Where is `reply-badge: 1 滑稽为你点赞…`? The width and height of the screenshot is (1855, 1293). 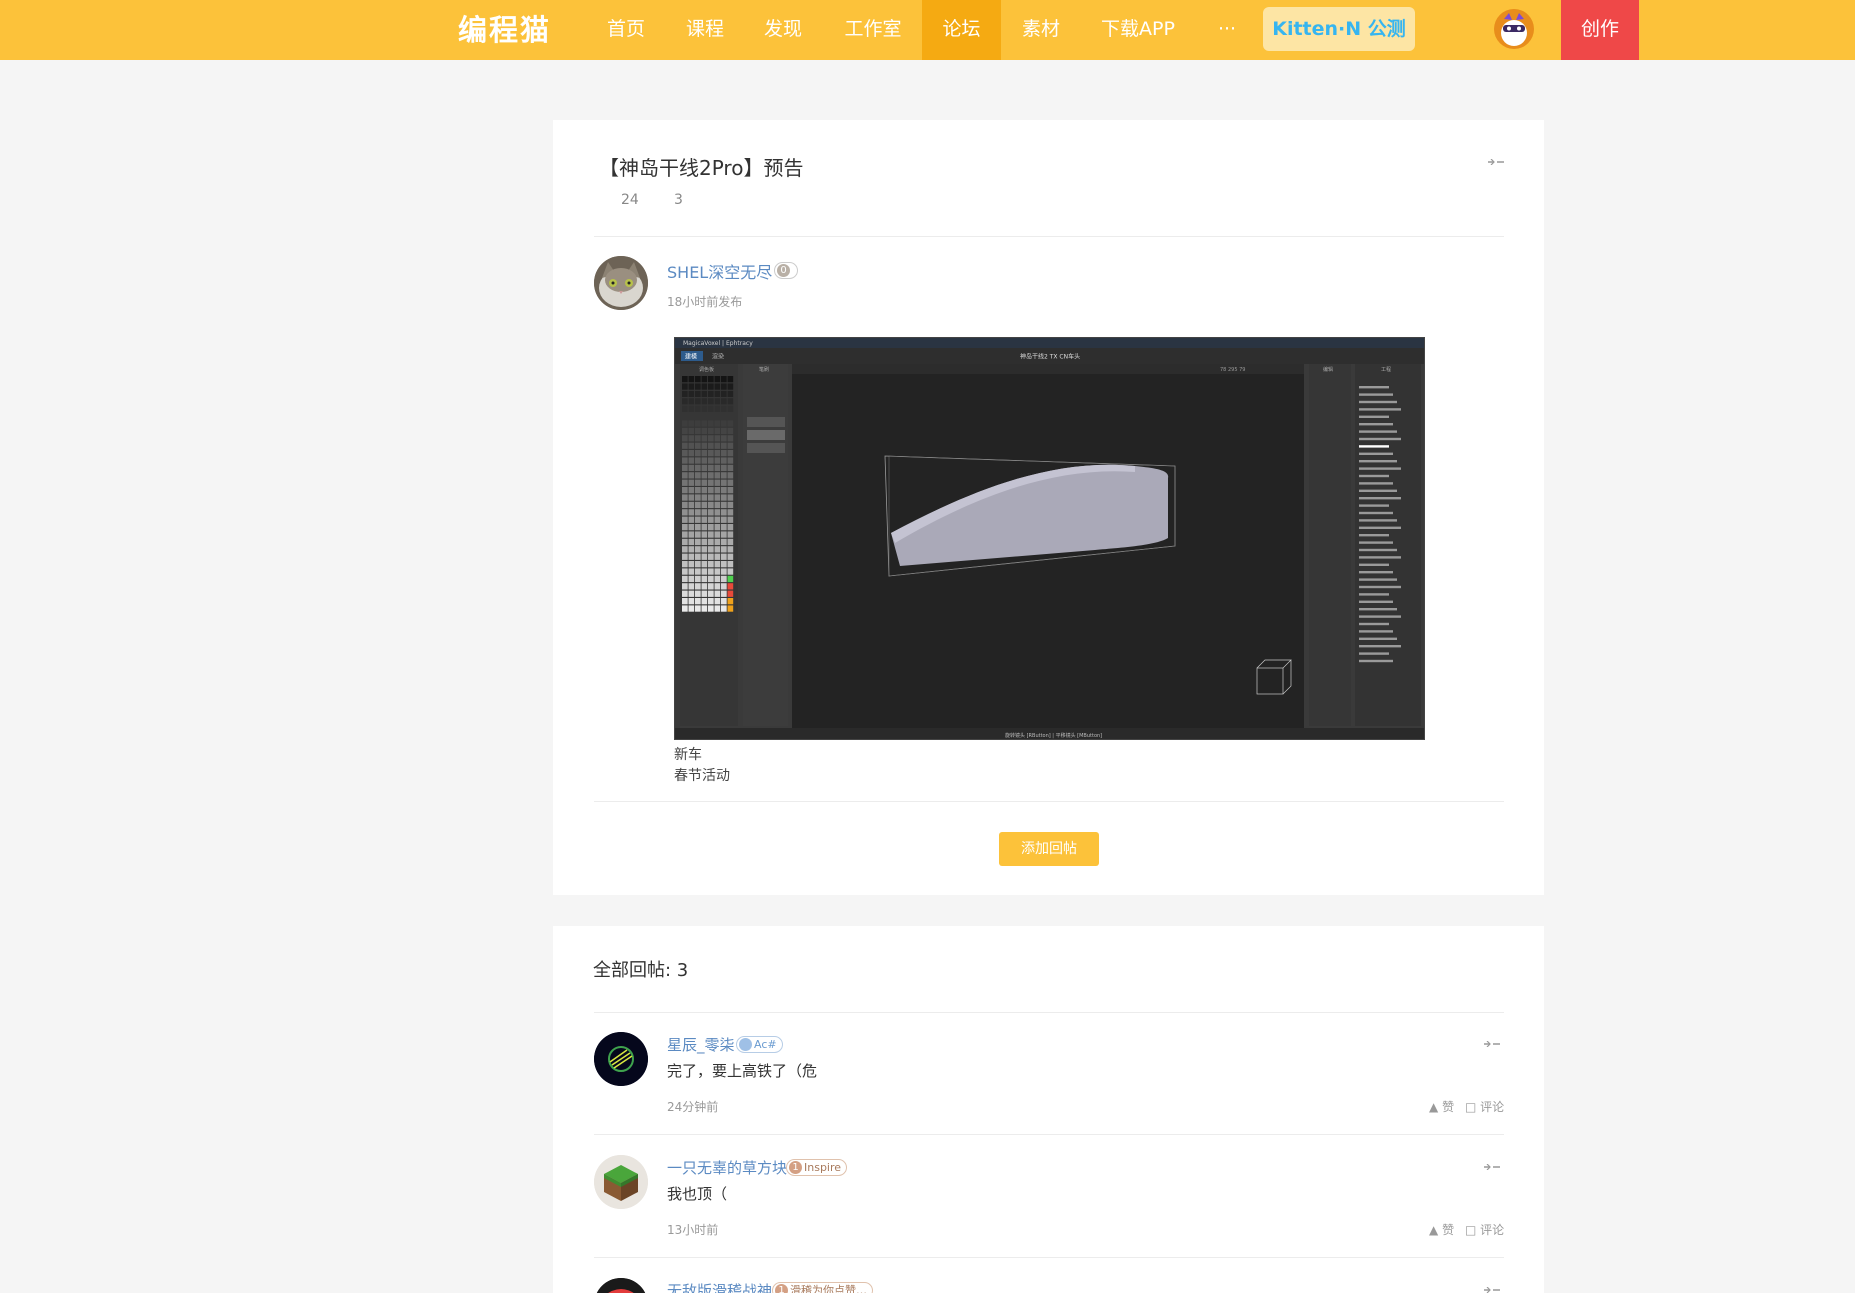
reply-badge: 1 滑稽为你点赞… is located at coordinates (822, 1287).